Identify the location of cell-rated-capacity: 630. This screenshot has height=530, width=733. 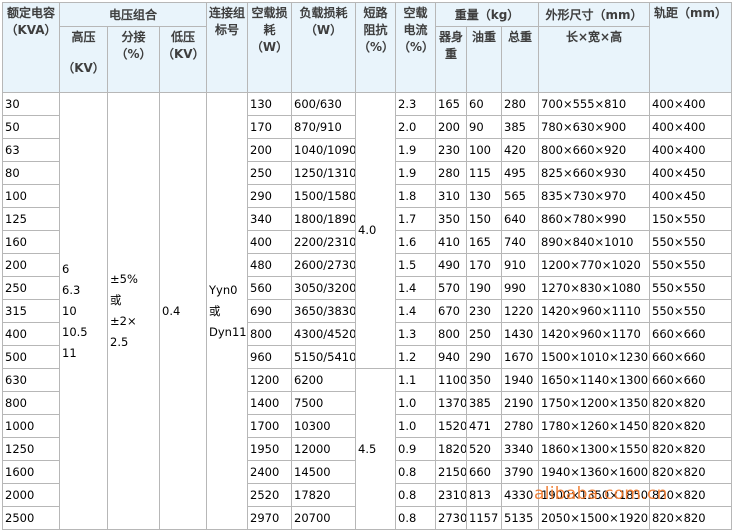
(31, 380).